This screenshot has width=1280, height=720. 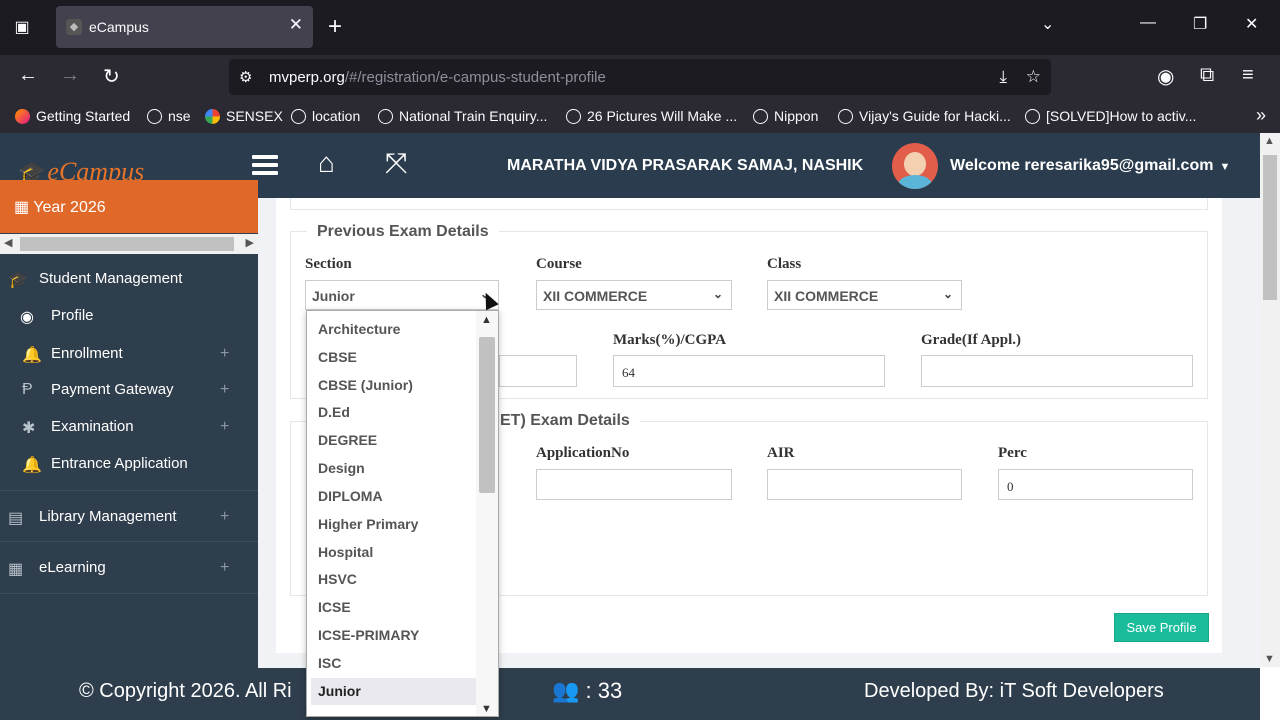 I want to click on dropdown-option: Design, so click(x=394, y=468).